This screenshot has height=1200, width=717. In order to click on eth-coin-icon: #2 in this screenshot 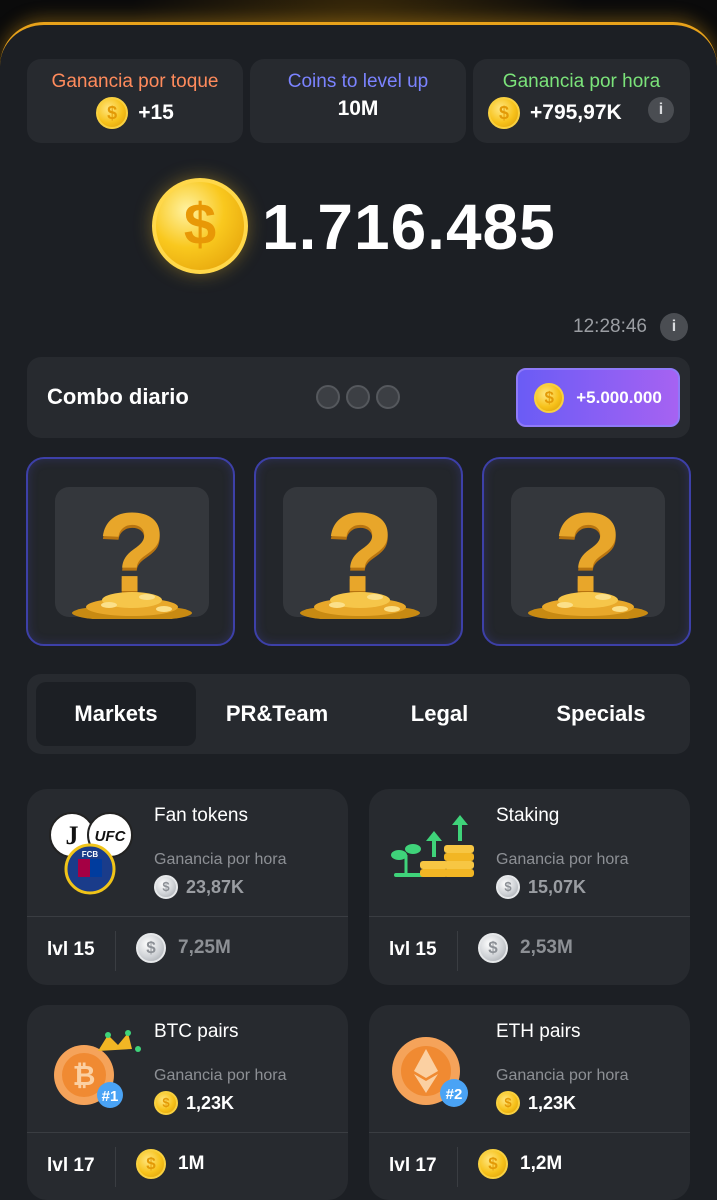, I will do `click(430, 1072)`.